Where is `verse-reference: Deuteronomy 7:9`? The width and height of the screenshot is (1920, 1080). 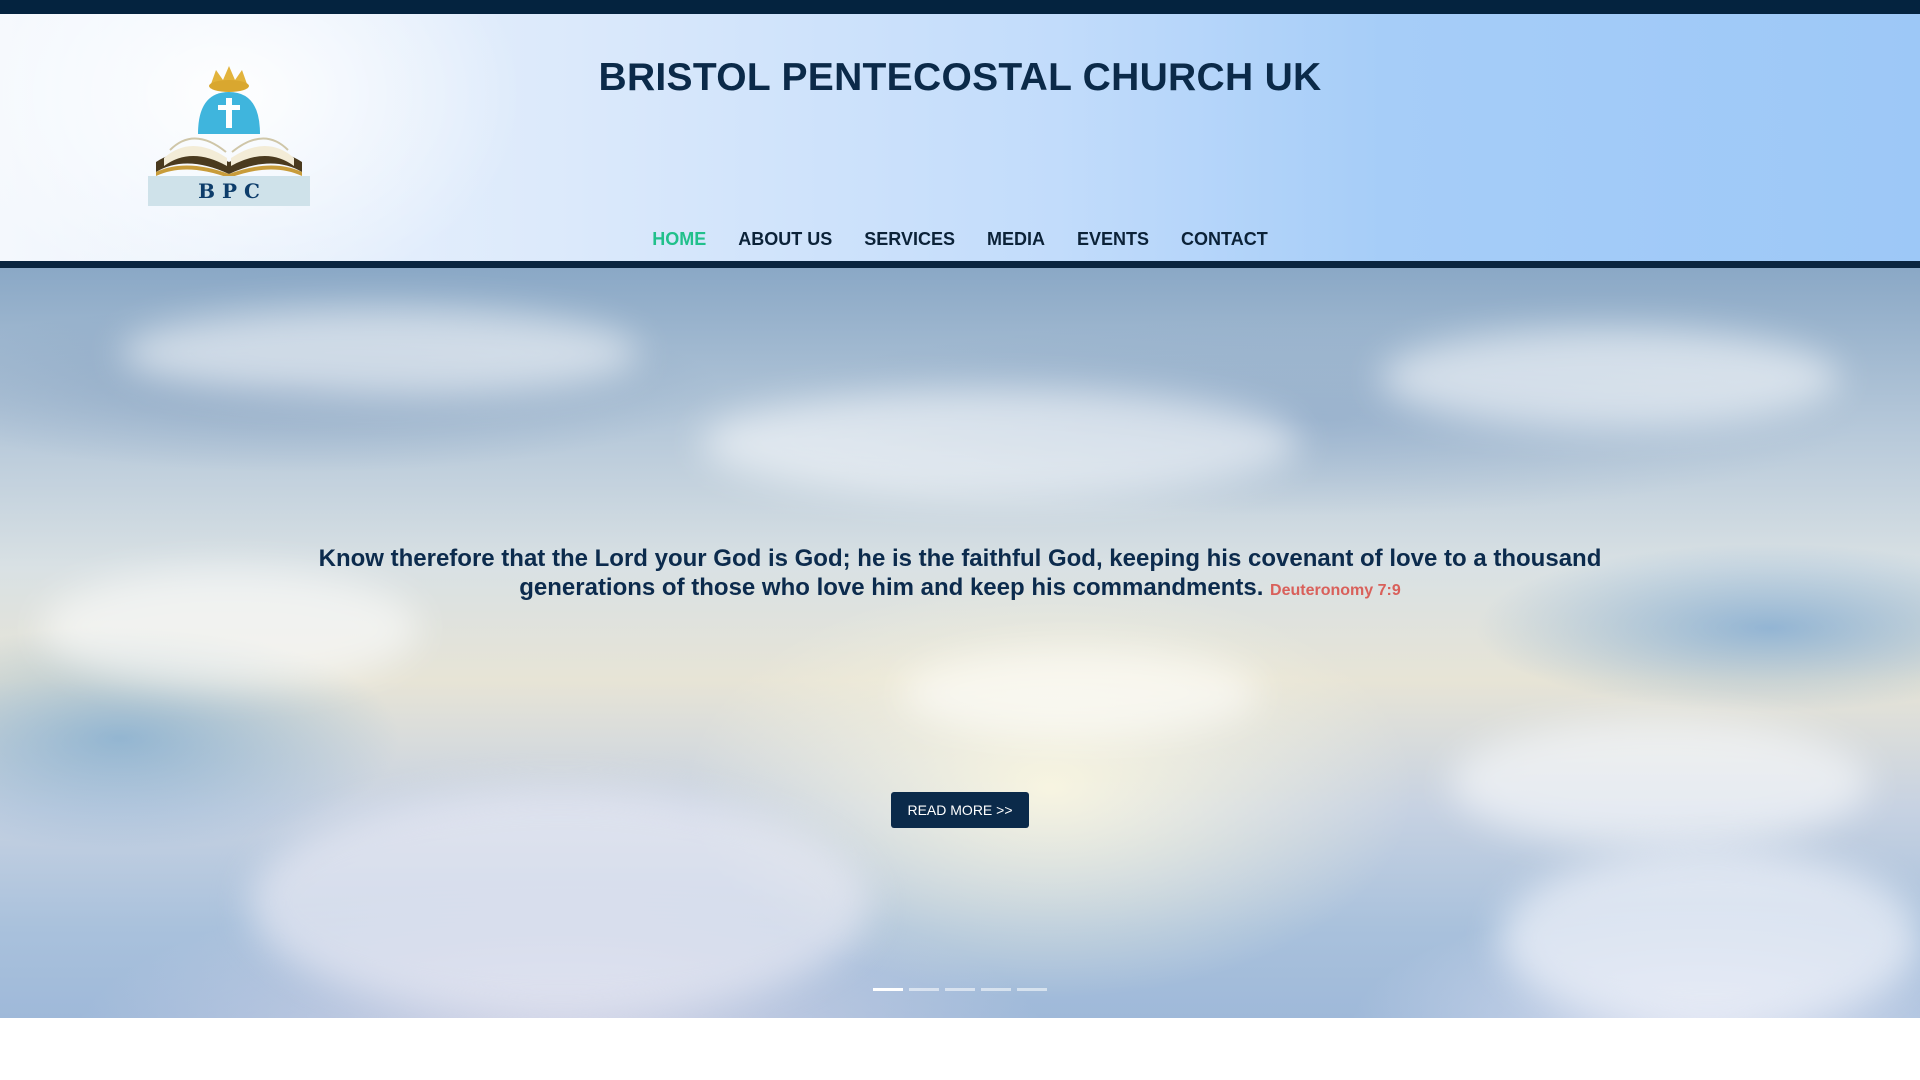 verse-reference: Deuteronomy 7:9 is located at coordinates (1335, 590).